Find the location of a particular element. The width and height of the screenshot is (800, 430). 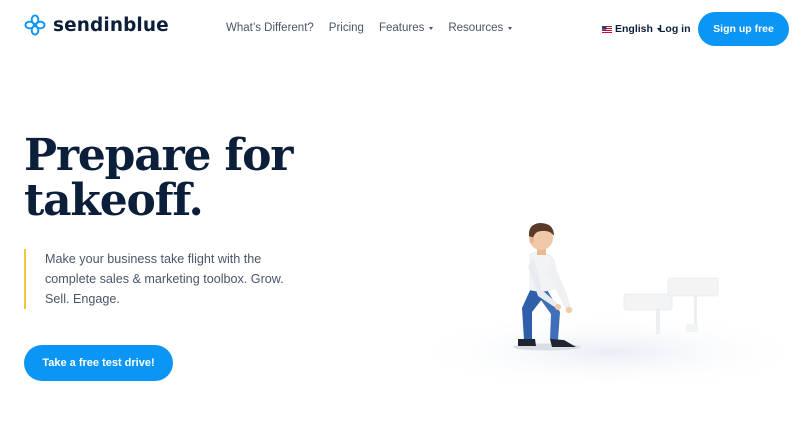

nav-item-label: Pricing is located at coordinates (346, 28).